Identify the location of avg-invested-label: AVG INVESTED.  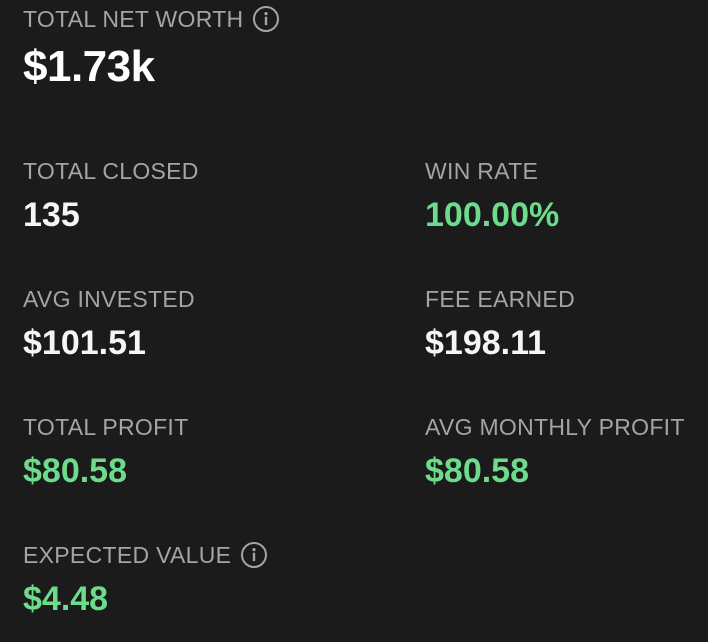
(109, 298).